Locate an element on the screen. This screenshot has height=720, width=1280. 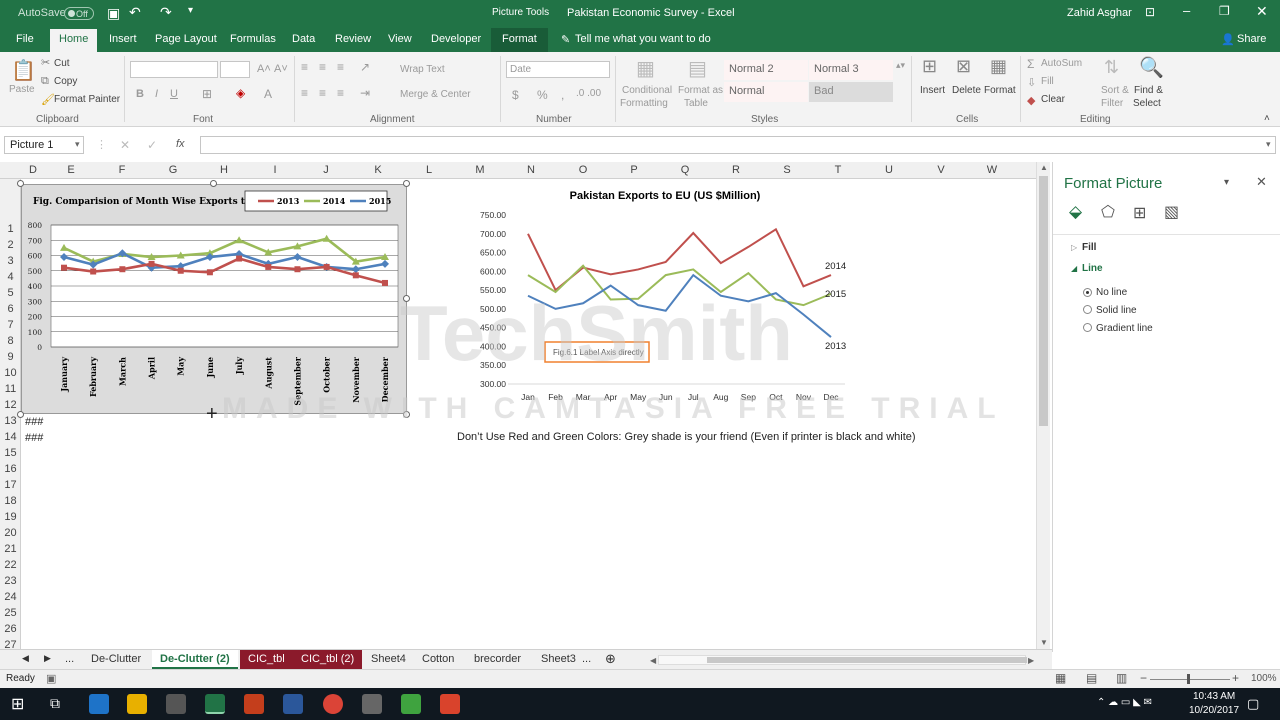
style-normal: Normal is located at coordinates (766, 92).